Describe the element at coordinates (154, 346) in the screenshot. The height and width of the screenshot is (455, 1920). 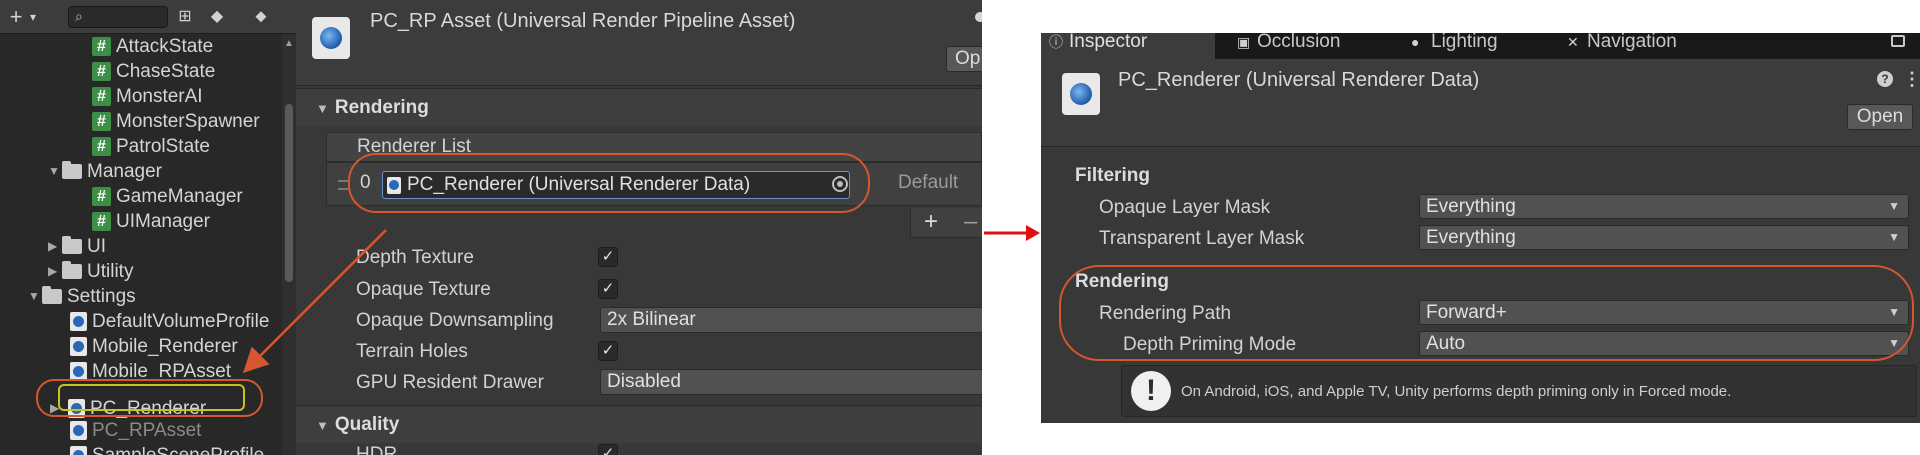
I see `tree-item-mobile-renderer: Mobile_Renderer` at that location.